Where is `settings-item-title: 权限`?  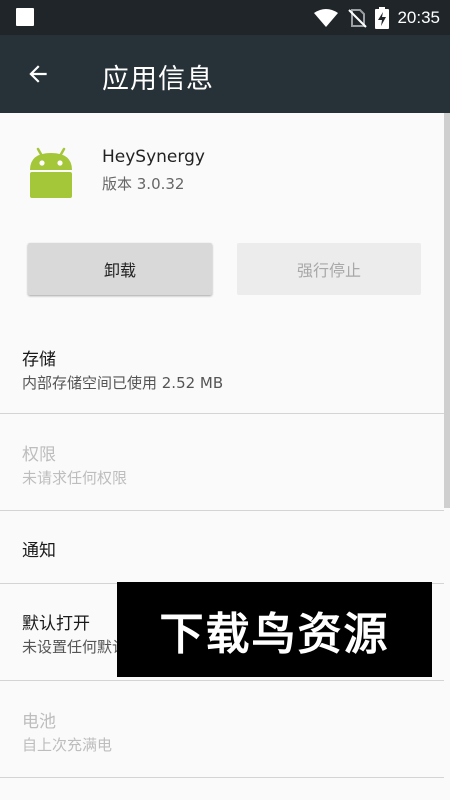 settings-item-title: 权限 is located at coordinates (39, 455).